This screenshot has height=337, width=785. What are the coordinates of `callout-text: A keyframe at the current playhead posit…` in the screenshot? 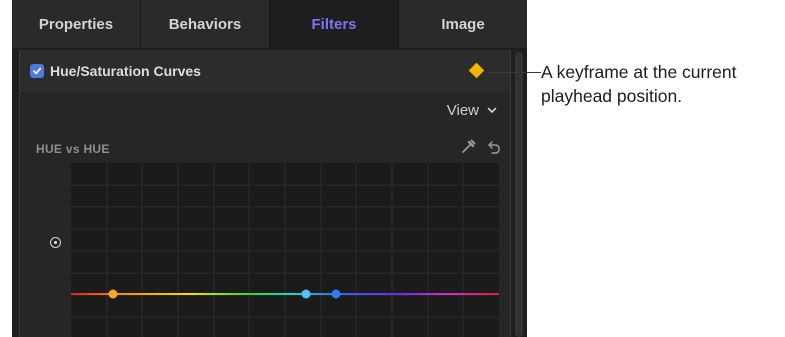 It's located at (639, 84).